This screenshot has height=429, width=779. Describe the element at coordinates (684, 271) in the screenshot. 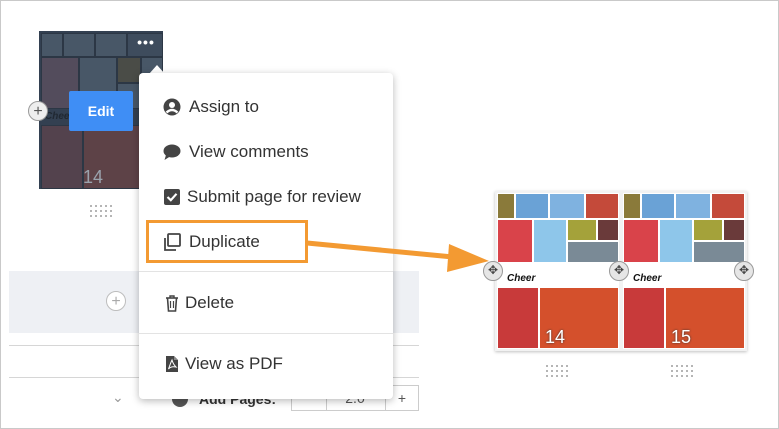

I see `page-15-preview: Cheer 15` at that location.